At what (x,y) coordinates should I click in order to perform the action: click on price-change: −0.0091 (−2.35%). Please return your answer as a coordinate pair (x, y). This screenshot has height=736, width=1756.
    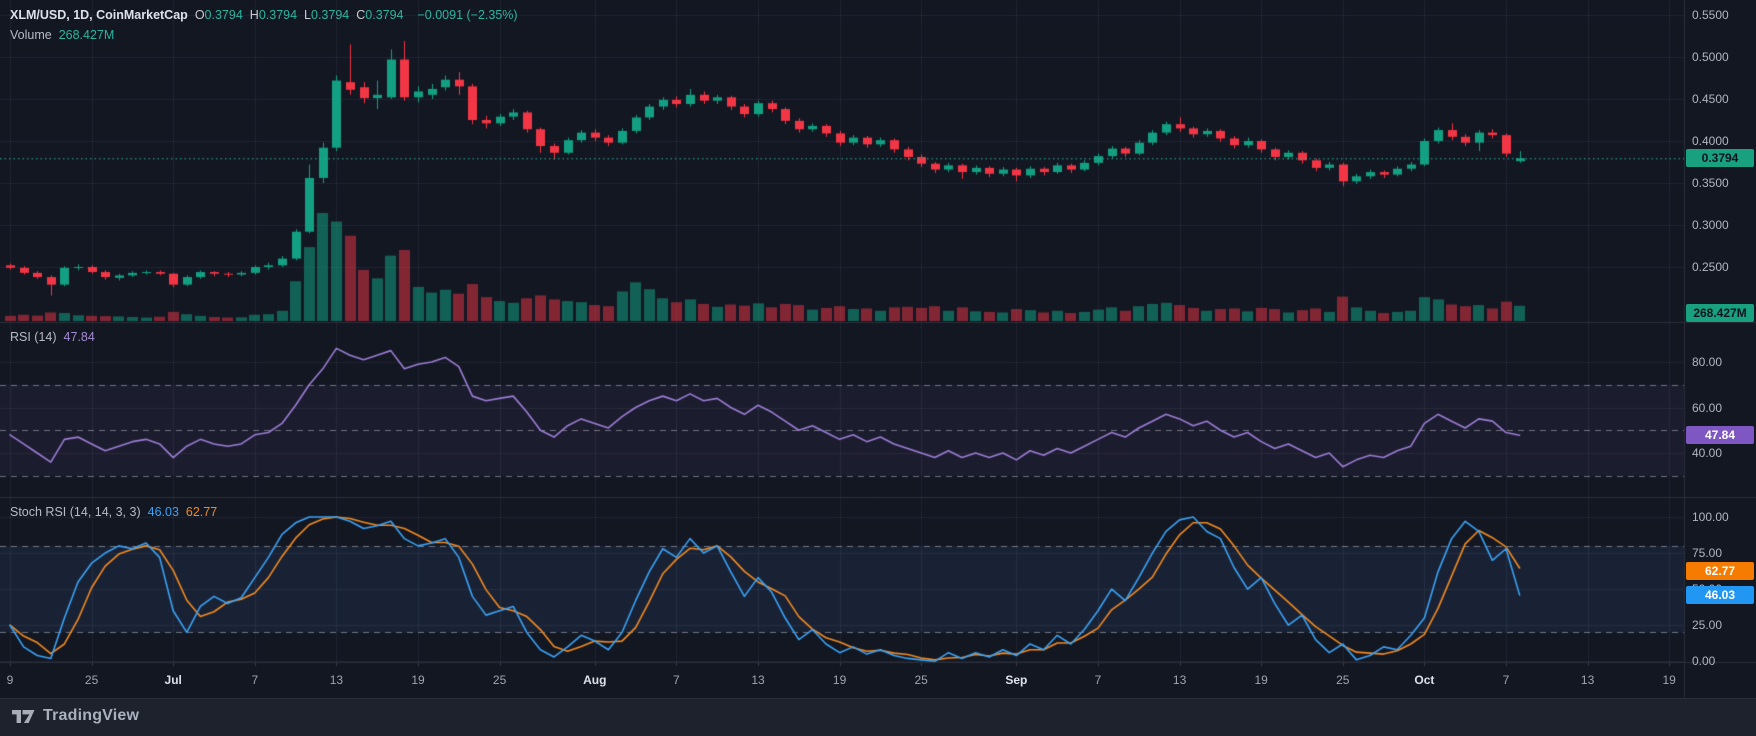
    Looking at the image, I should click on (467, 15).